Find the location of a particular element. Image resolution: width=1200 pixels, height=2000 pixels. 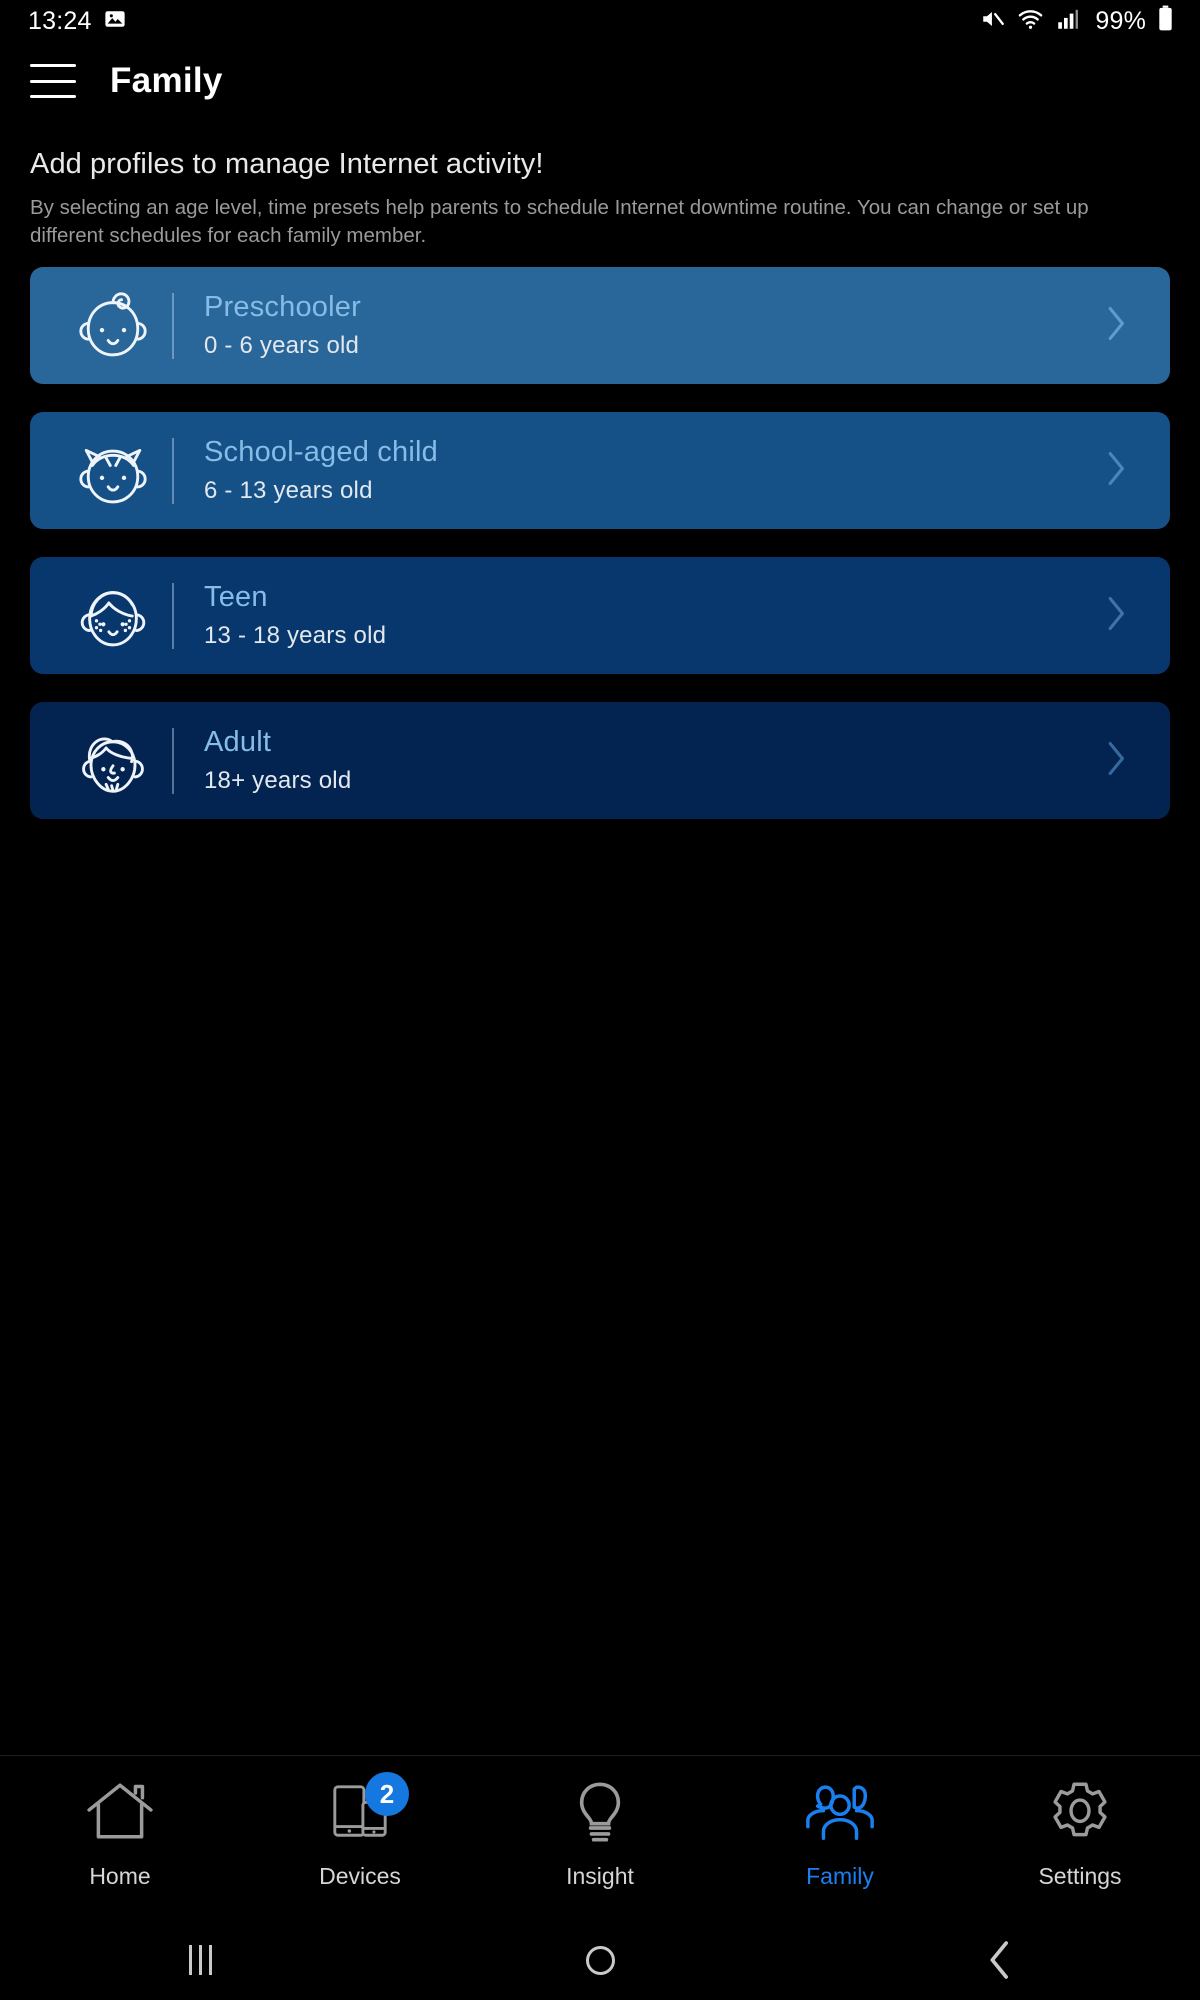

nav-item-devices: 2 Devices is located at coordinates (360, 1838).